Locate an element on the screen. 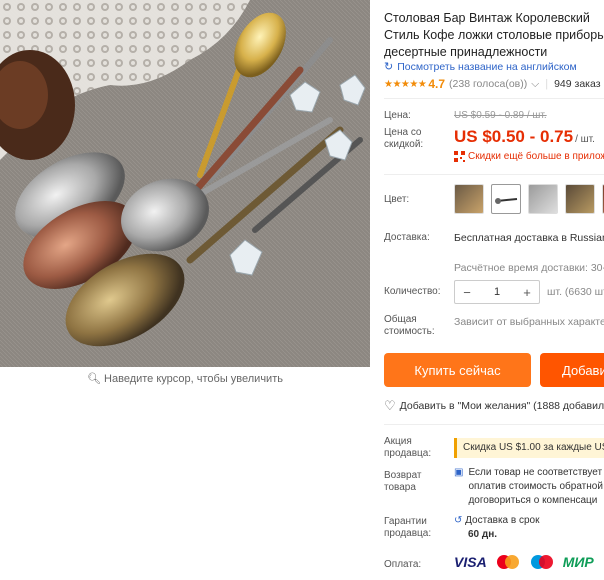  return-icon: ▣ is located at coordinates (459, 472).